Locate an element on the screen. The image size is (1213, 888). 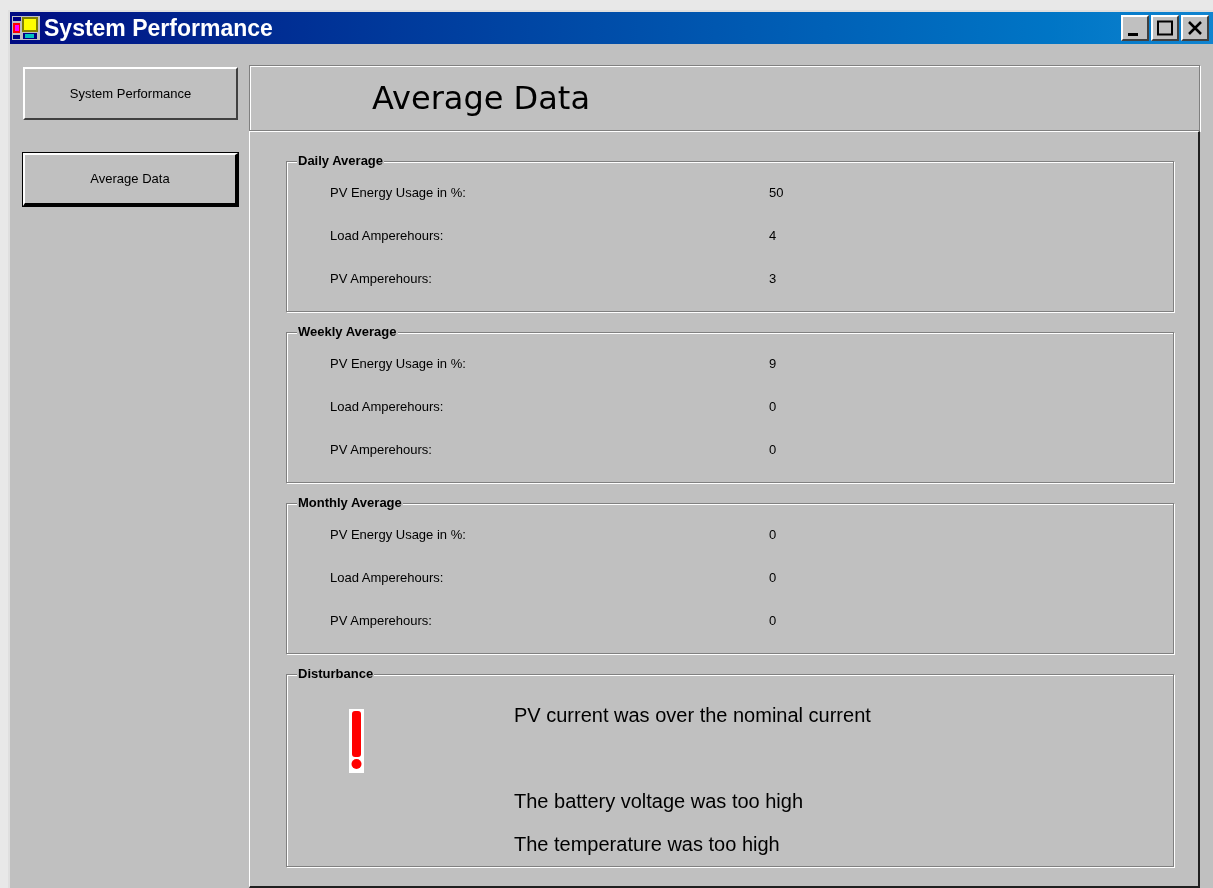
close-icon is located at coordinates (1195, 28).